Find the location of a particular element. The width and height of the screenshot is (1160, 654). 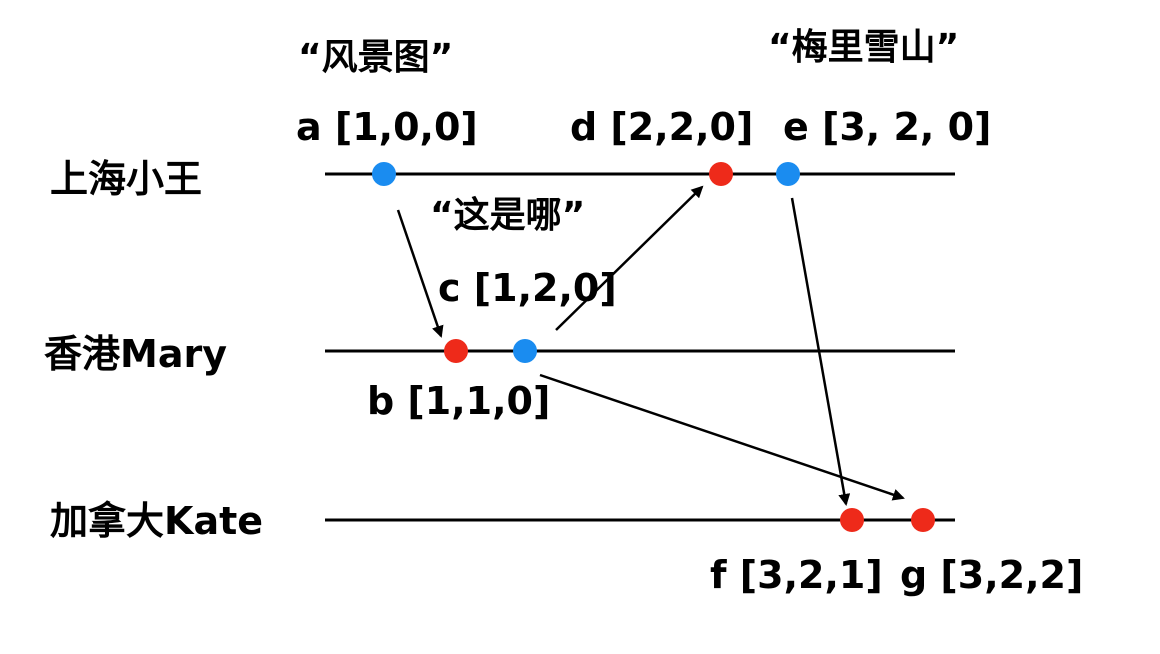

process-label-hongkong: 香港Mary is located at coordinates (135, 354).